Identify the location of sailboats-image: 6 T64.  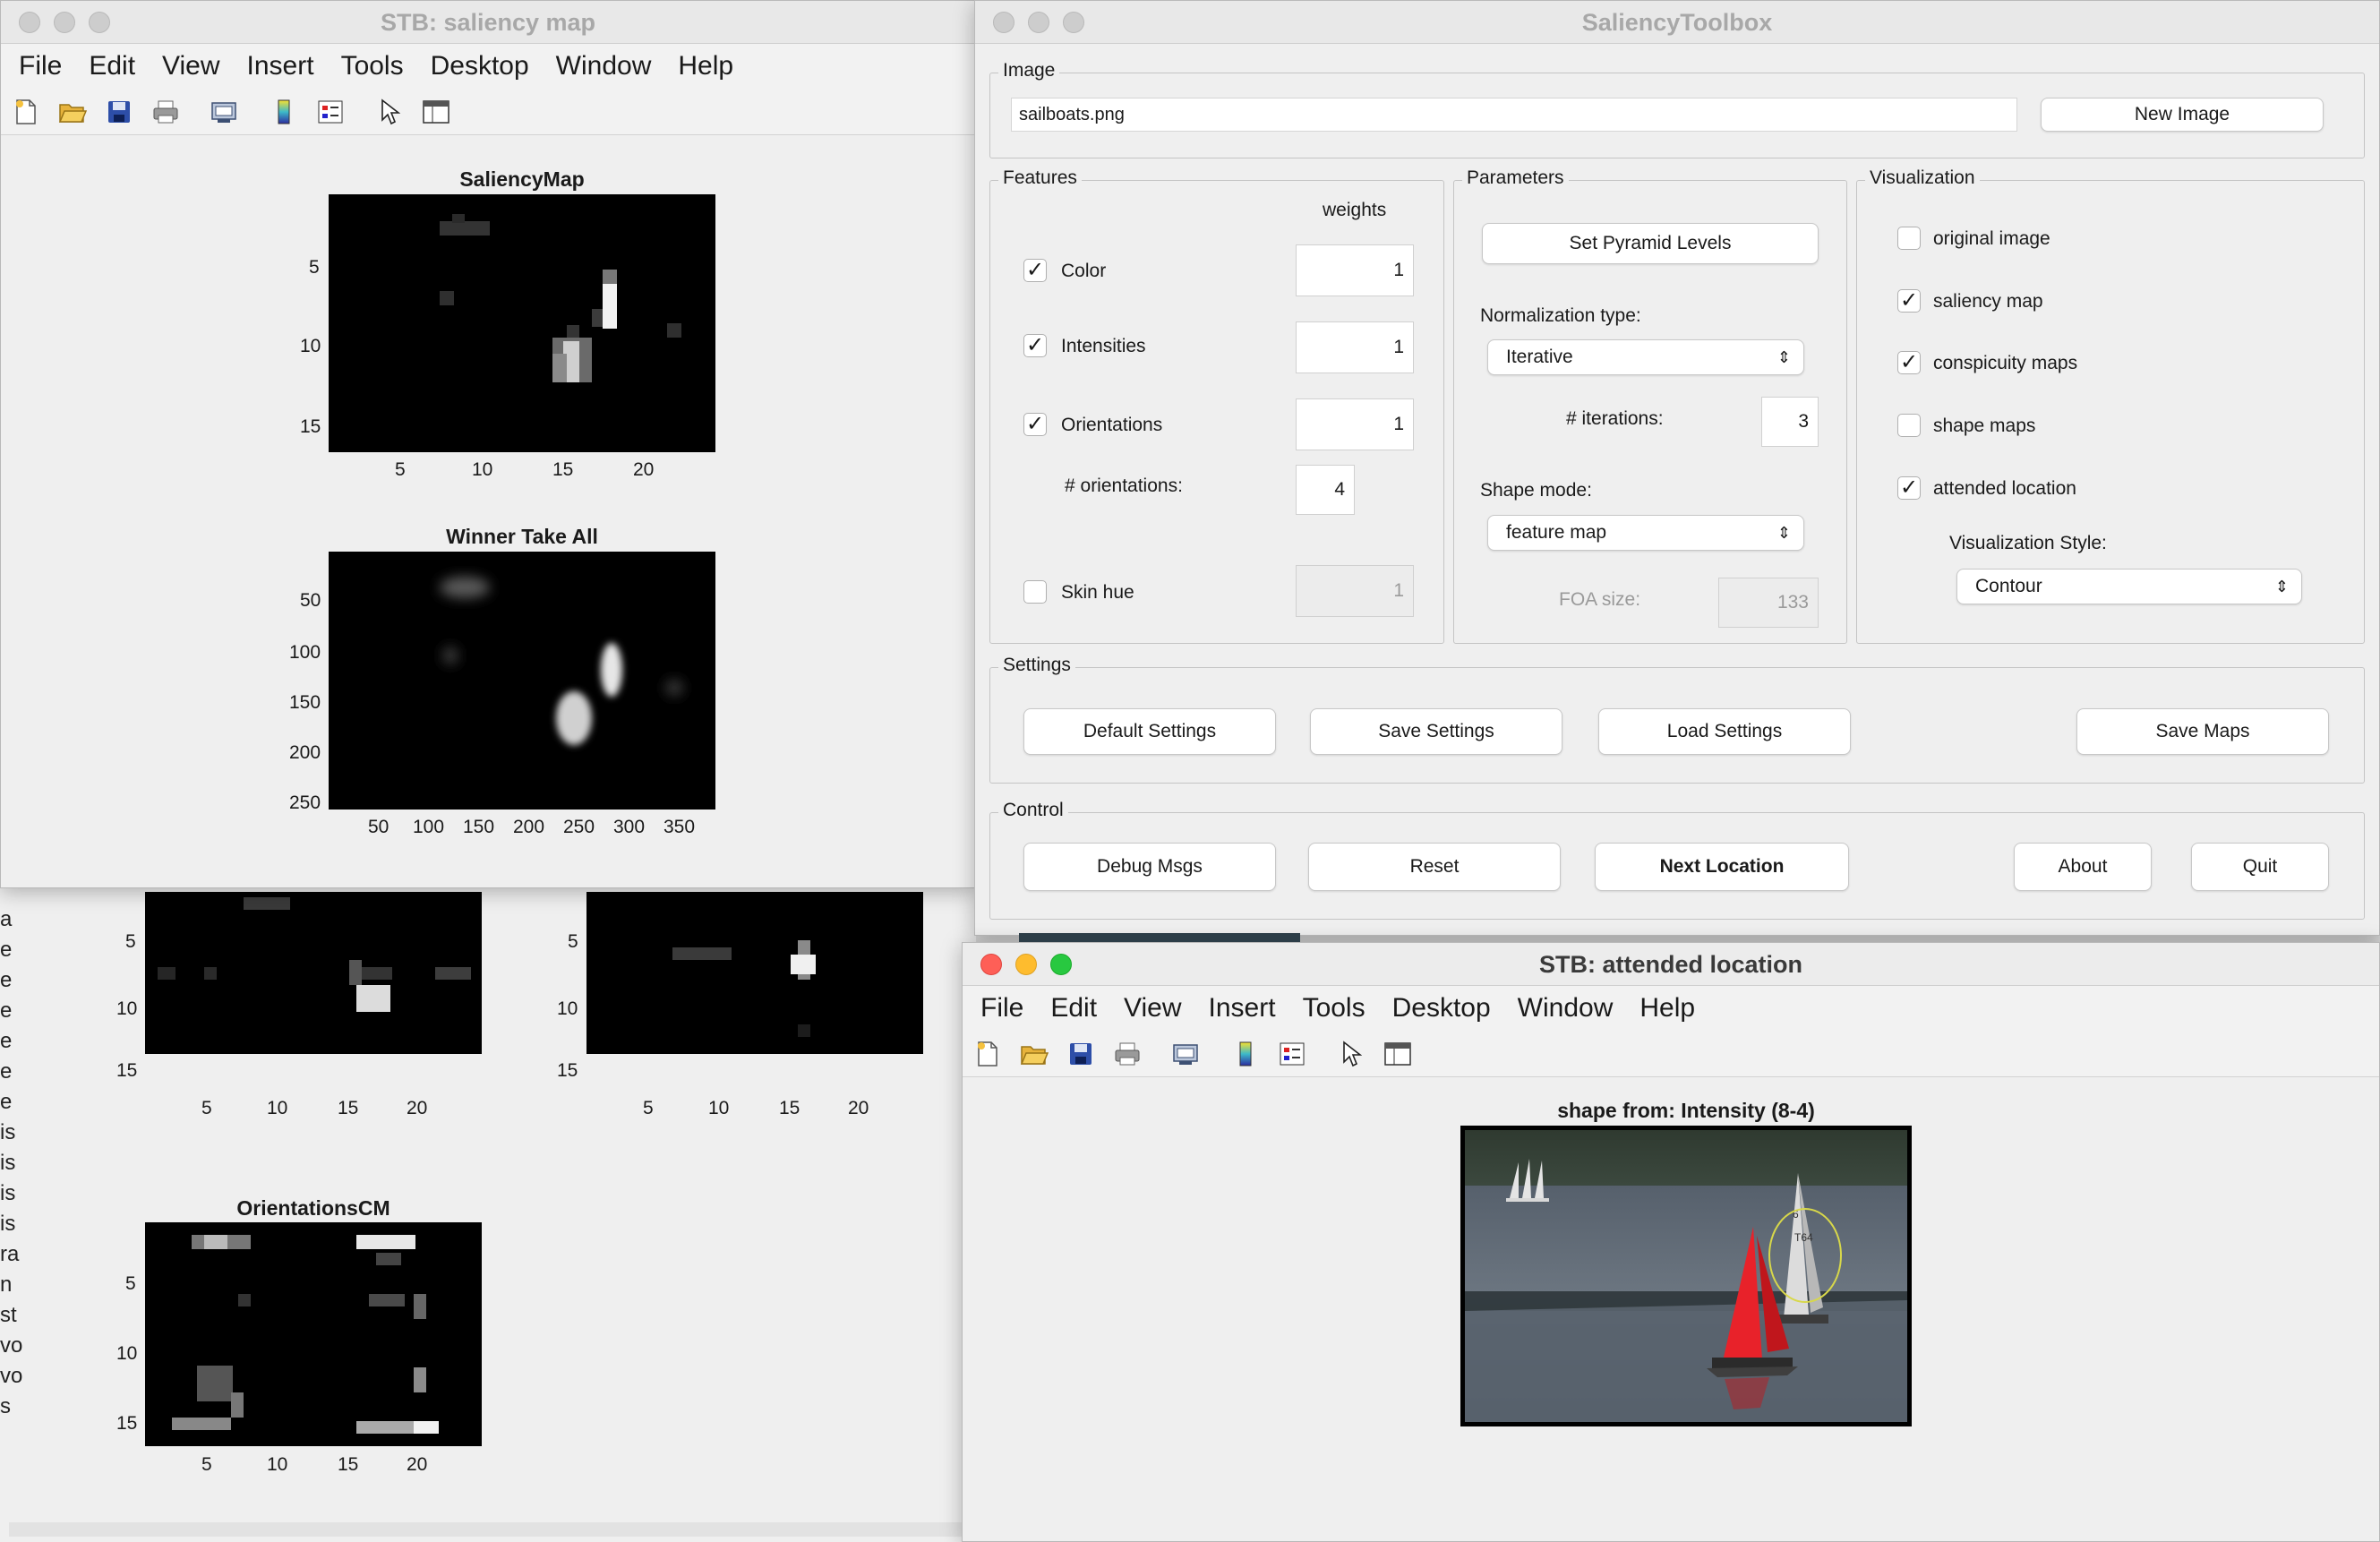
(1686, 1276).